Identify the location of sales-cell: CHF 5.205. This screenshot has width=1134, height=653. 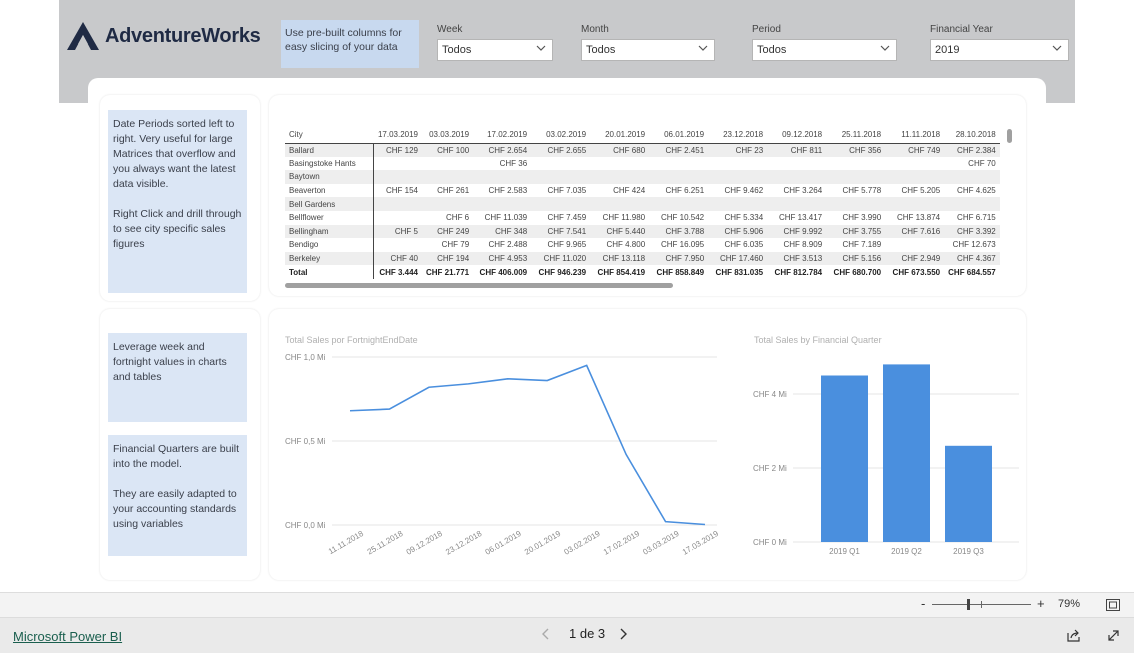
(914, 191).